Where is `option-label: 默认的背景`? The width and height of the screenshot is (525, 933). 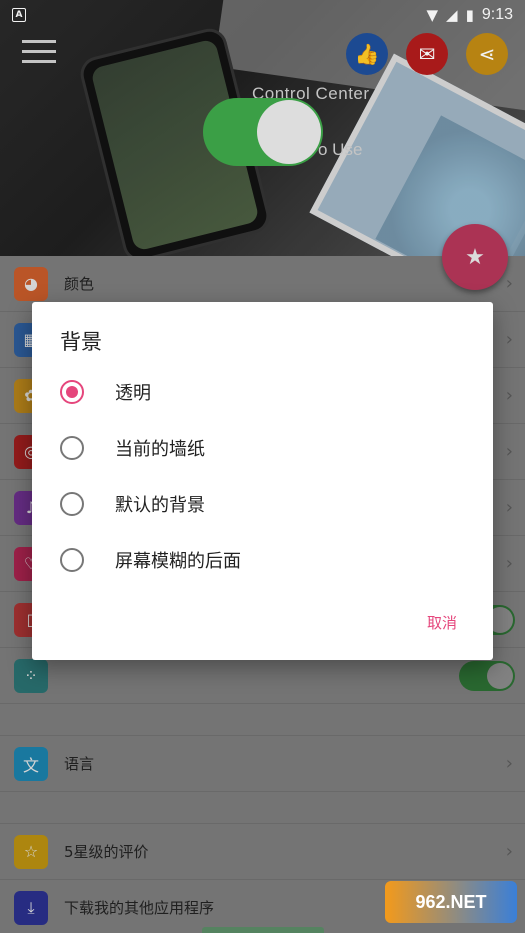
option-label: 默认的背景 is located at coordinates (160, 505).